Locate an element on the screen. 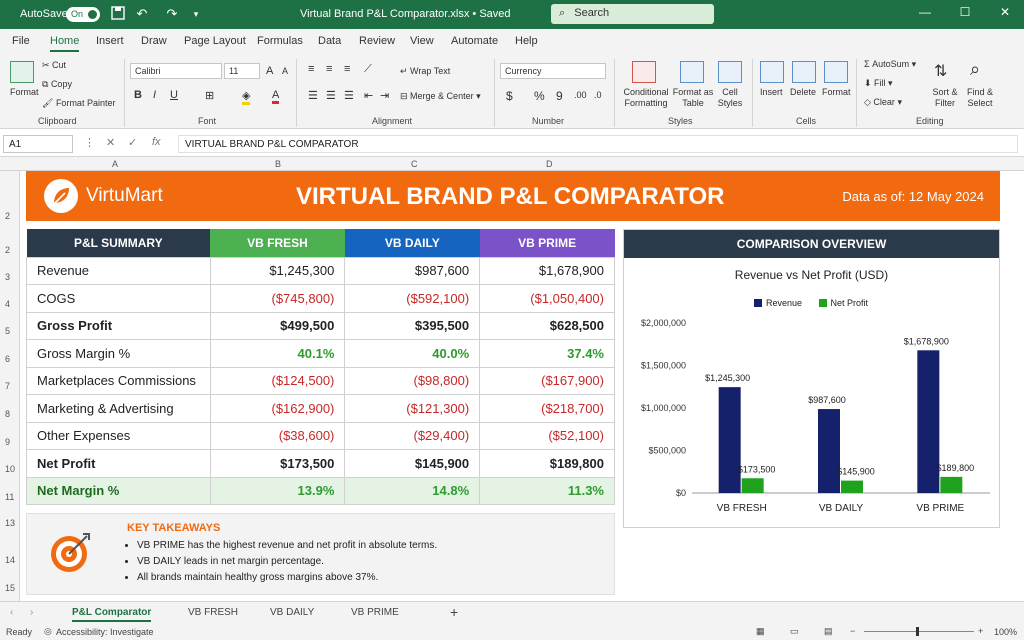 The height and width of the screenshot is (640, 1024). header-vb-daily: VB DAILY is located at coordinates (412, 243).